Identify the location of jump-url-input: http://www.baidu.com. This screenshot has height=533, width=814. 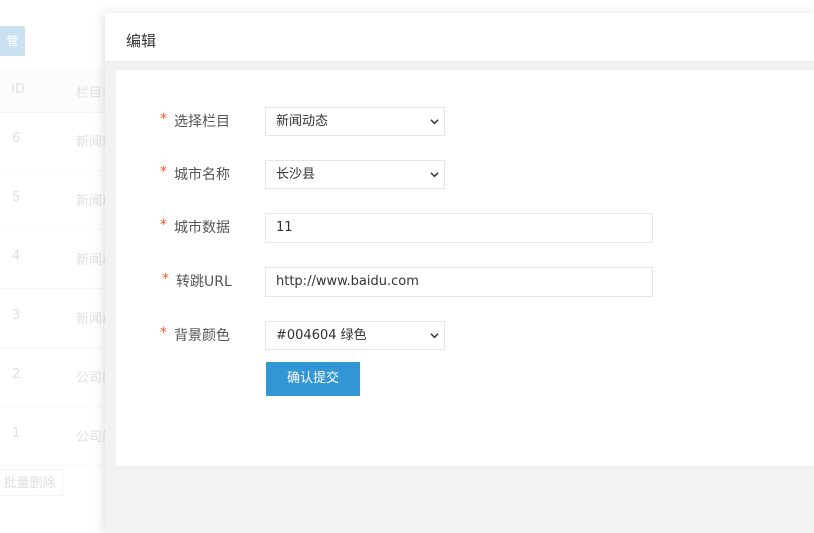
(459, 282).